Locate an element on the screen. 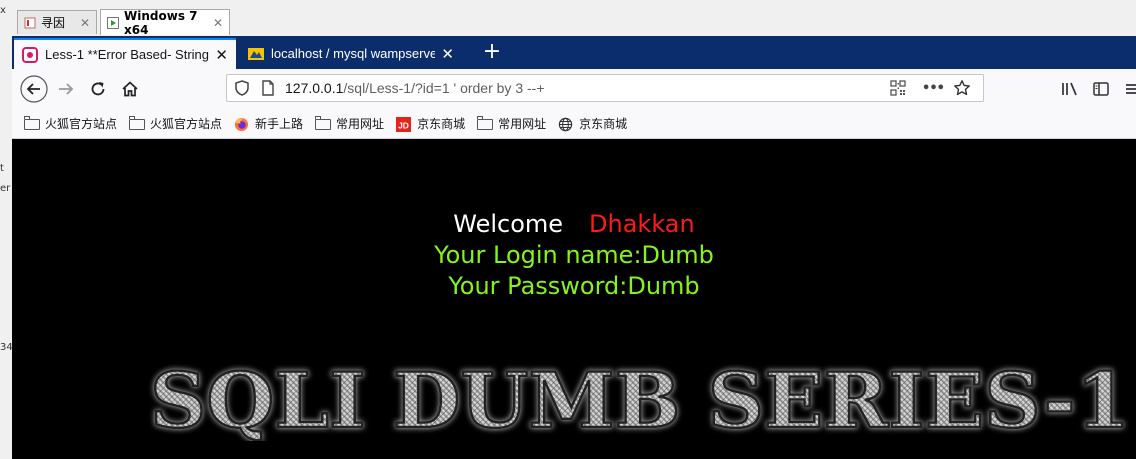  page-actions-menu: ••• is located at coordinates (933, 88).